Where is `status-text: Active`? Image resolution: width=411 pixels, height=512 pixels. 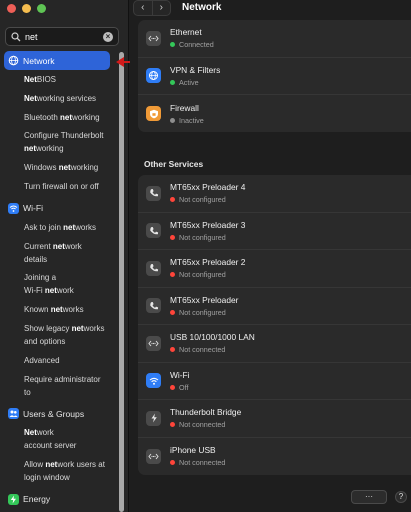
status-text: Active is located at coordinates (189, 82).